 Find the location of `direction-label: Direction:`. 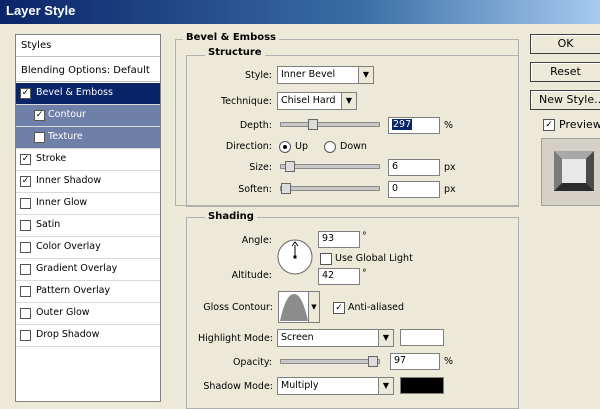

direction-label: Direction: is located at coordinates (248, 146).